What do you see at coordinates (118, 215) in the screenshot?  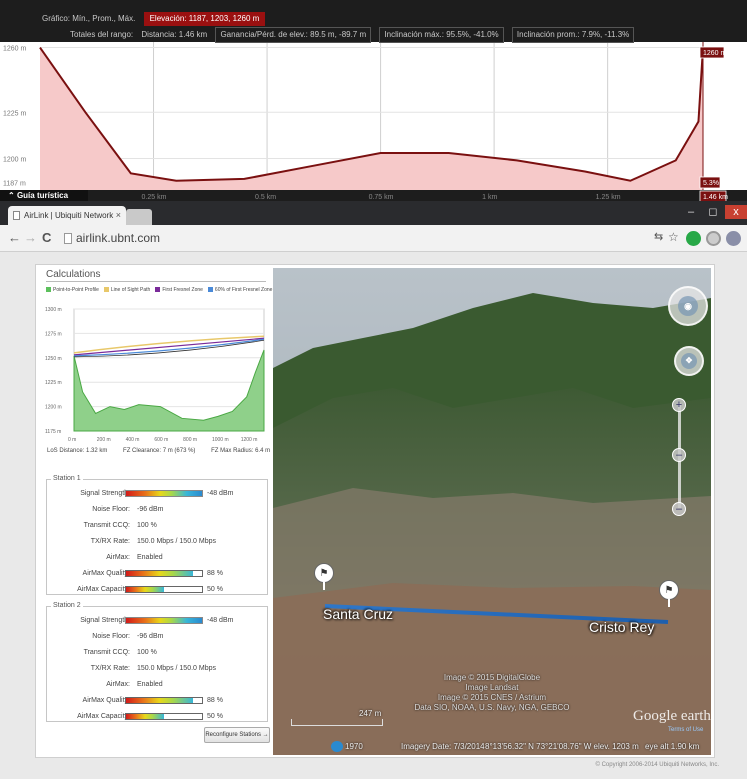 I see `tab-close-icon: ×` at bounding box center [118, 215].